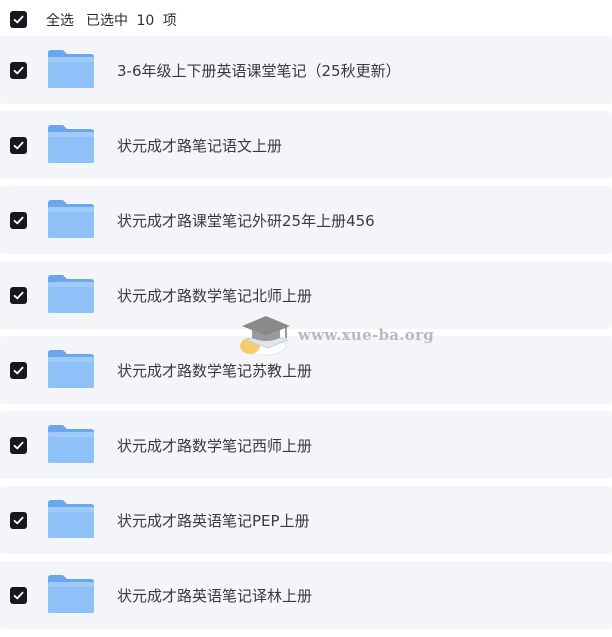 Image resolution: width=612 pixels, height=637 pixels. What do you see at coordinates (60, 20) in the screenshot?
I see `select-all-label: 全选` at bounding box center [60, 20].